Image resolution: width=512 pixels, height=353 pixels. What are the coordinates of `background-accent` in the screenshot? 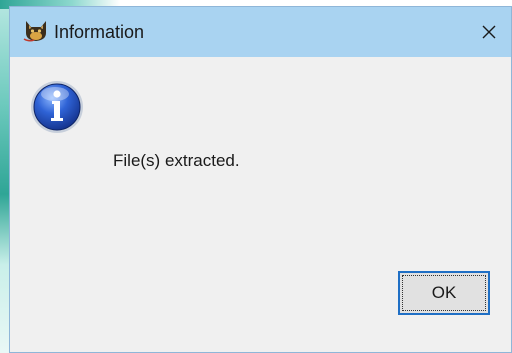 It's located at (4, 176).